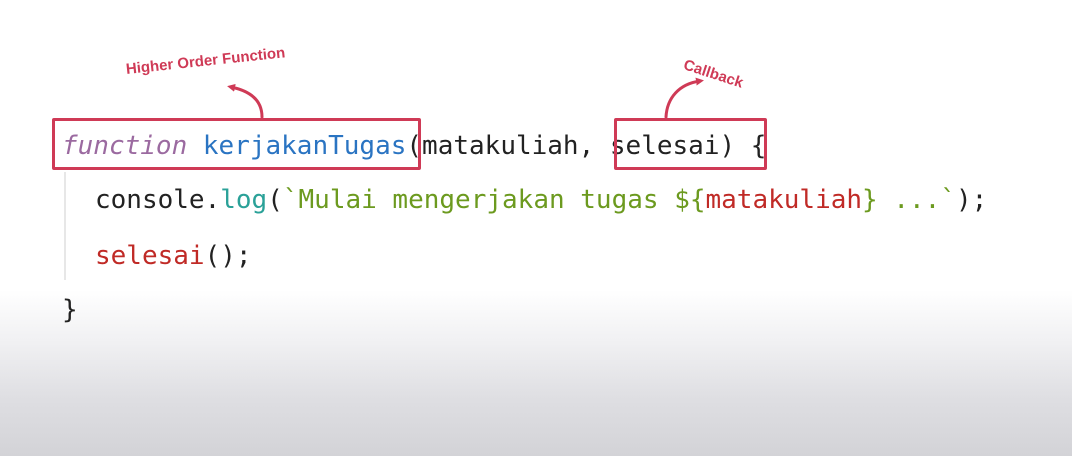 This screenshot has width=1072, height=456. Describe the element at coordinates (494, 200) in the screenshot. I see `template-string-start: `Mulai mengerjakan tugas ${` at that location.